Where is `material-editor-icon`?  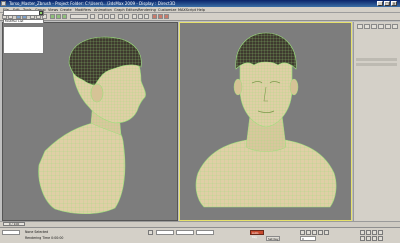 material-editor-icon is located at coordinates (154, 16).